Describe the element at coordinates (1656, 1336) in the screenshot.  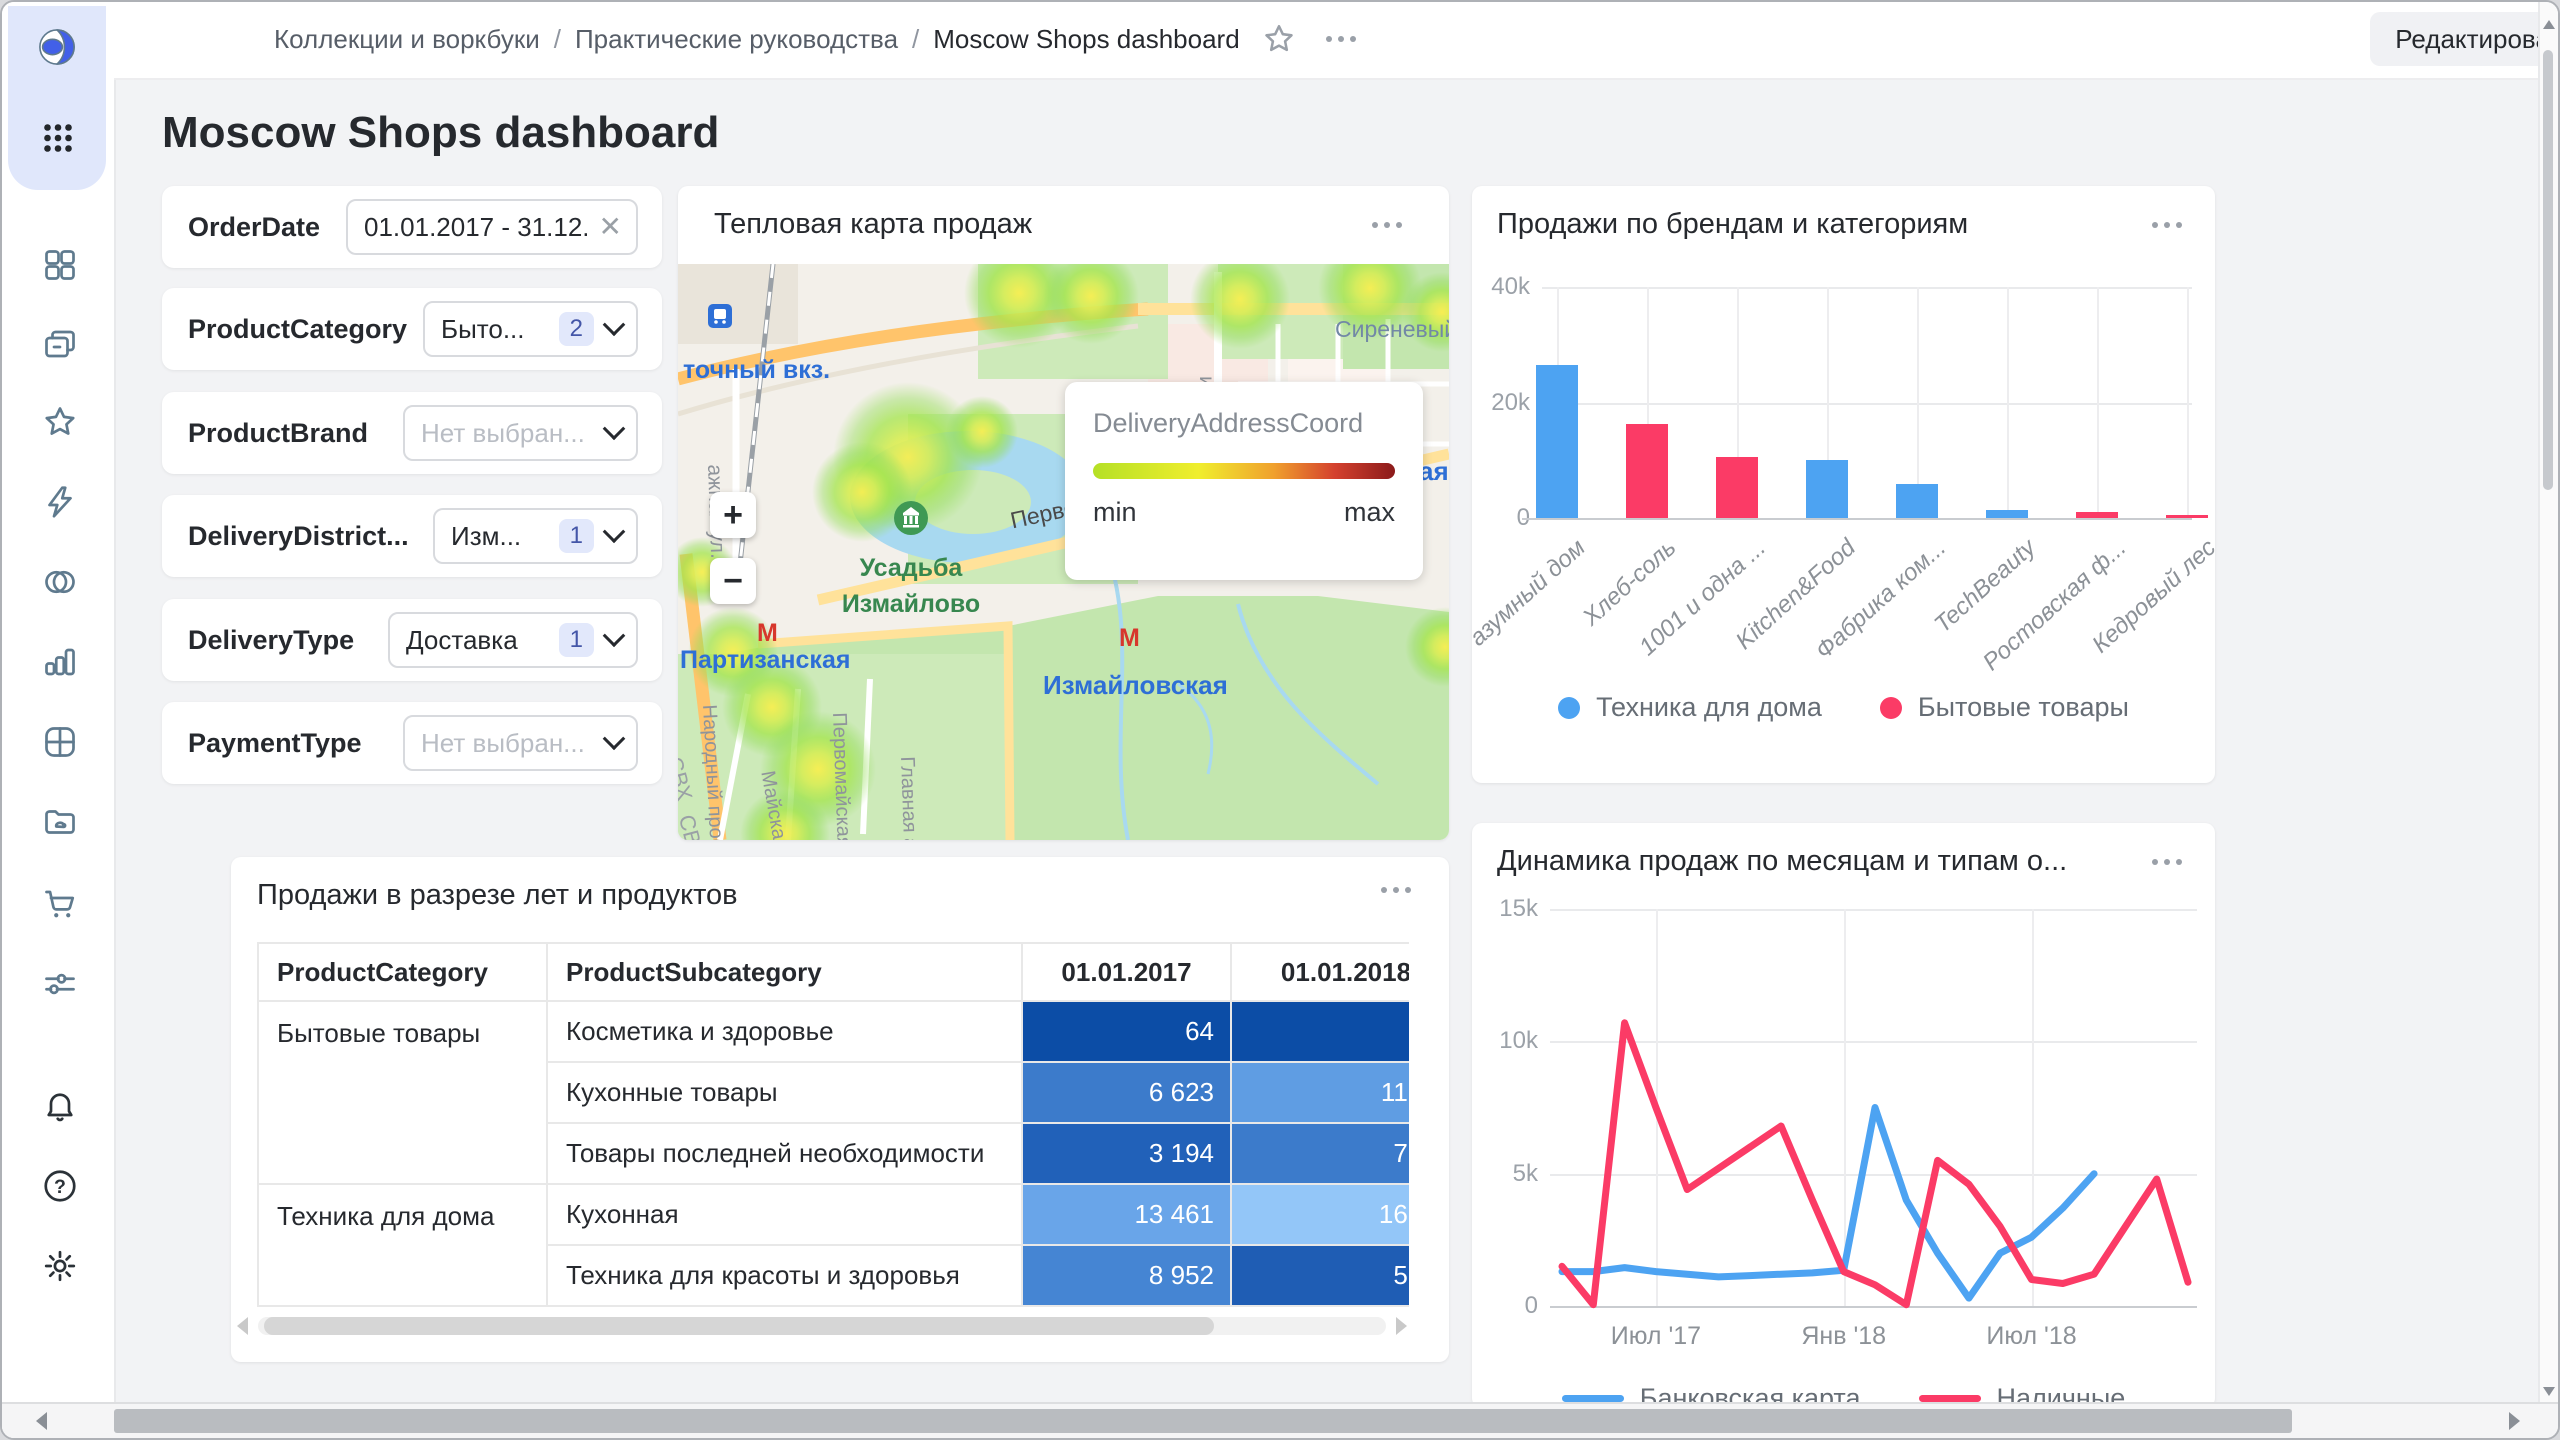
I see `x-axis-tick: Июл '17` at that location.